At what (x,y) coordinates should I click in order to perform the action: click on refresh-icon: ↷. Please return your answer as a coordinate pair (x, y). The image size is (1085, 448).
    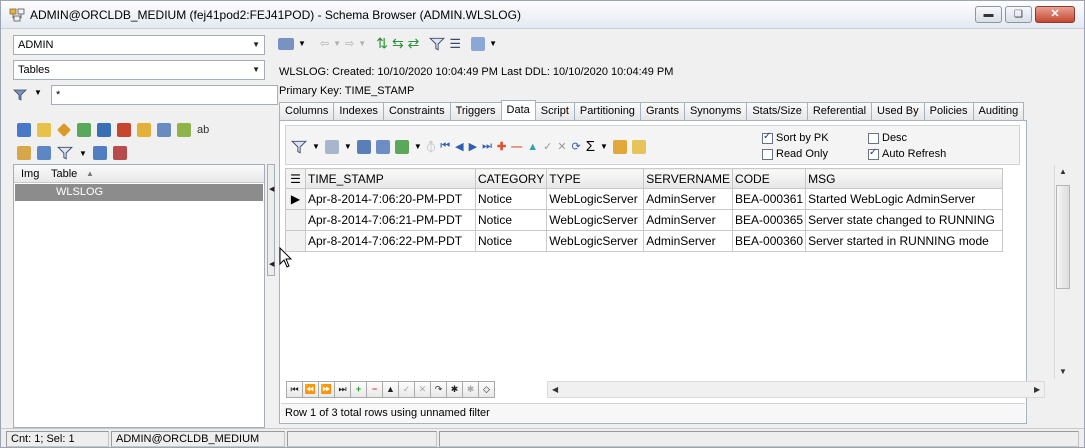
    Looking at the image, I should click on (438, 389).